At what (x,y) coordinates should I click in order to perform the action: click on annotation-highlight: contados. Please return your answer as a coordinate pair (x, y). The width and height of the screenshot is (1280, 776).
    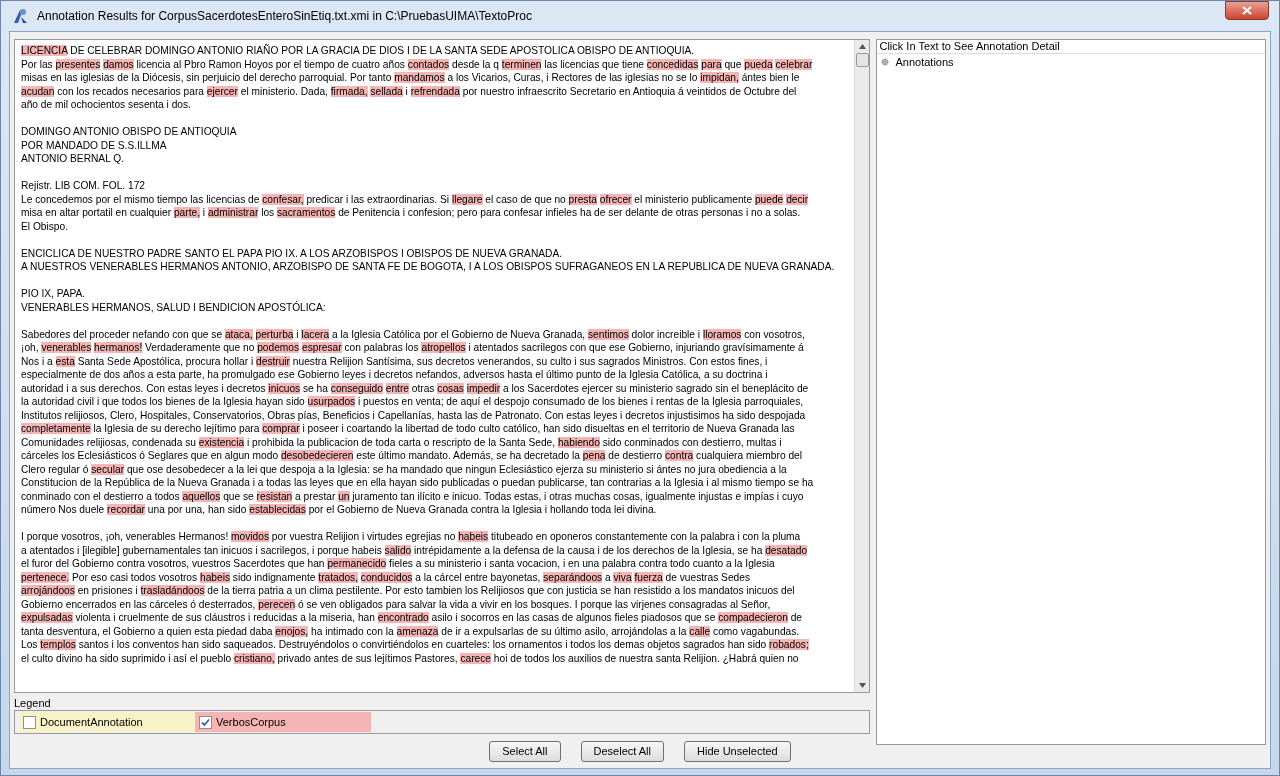
    Looking at the image, I should click on (428, 64).